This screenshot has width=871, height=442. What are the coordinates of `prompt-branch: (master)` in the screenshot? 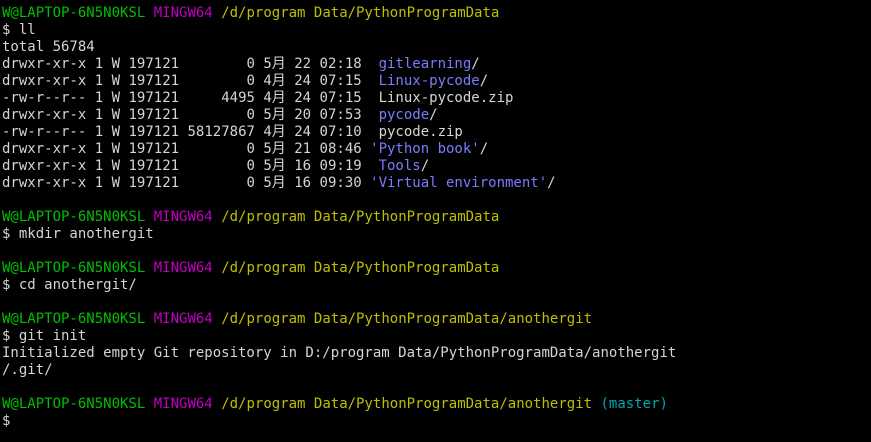 It's located at (634, 404).